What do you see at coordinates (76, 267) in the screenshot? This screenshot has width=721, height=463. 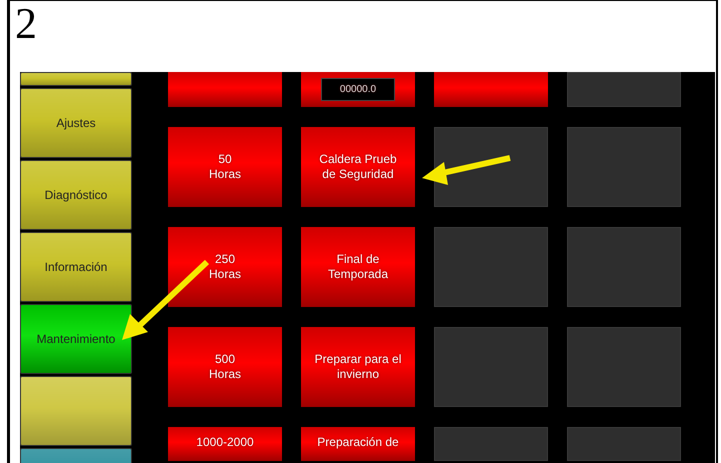 I see `sidebar-item: Información` at bounding box center [76, 267].